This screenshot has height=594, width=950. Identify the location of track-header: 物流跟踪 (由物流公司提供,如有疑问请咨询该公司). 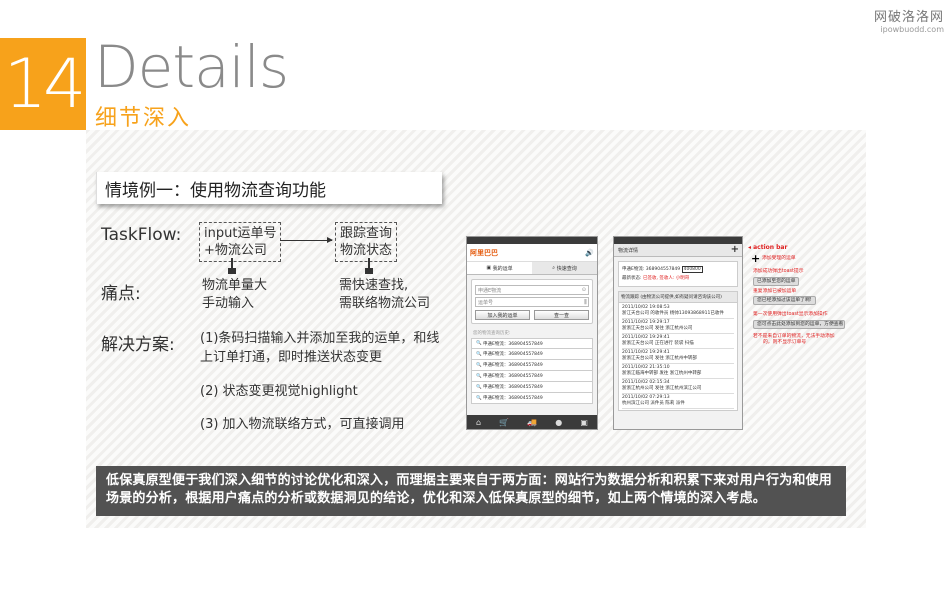
(678, 297).